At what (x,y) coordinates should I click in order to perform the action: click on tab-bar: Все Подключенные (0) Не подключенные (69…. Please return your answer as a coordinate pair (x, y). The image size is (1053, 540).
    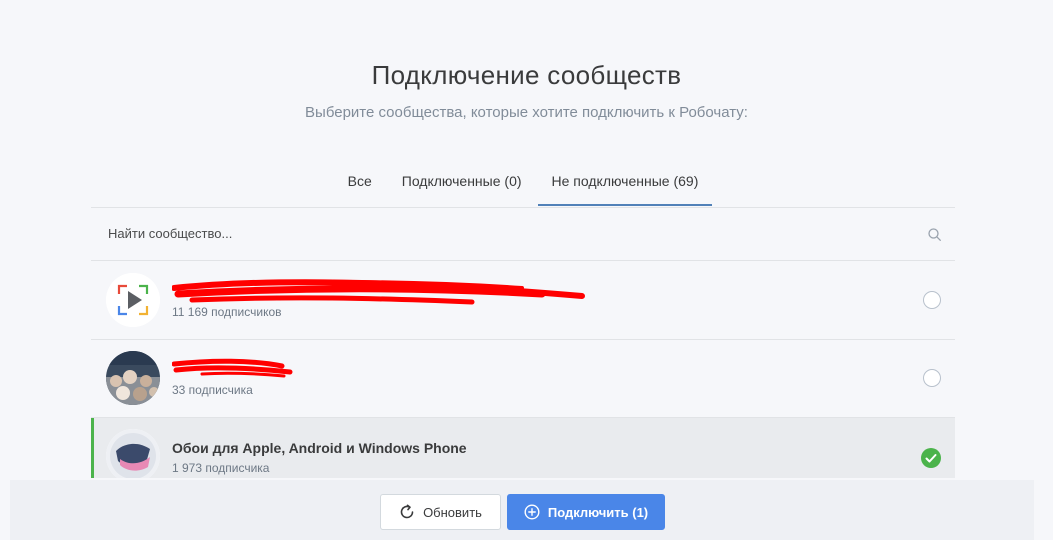
    Looking at the image, I should click on (523, 185).